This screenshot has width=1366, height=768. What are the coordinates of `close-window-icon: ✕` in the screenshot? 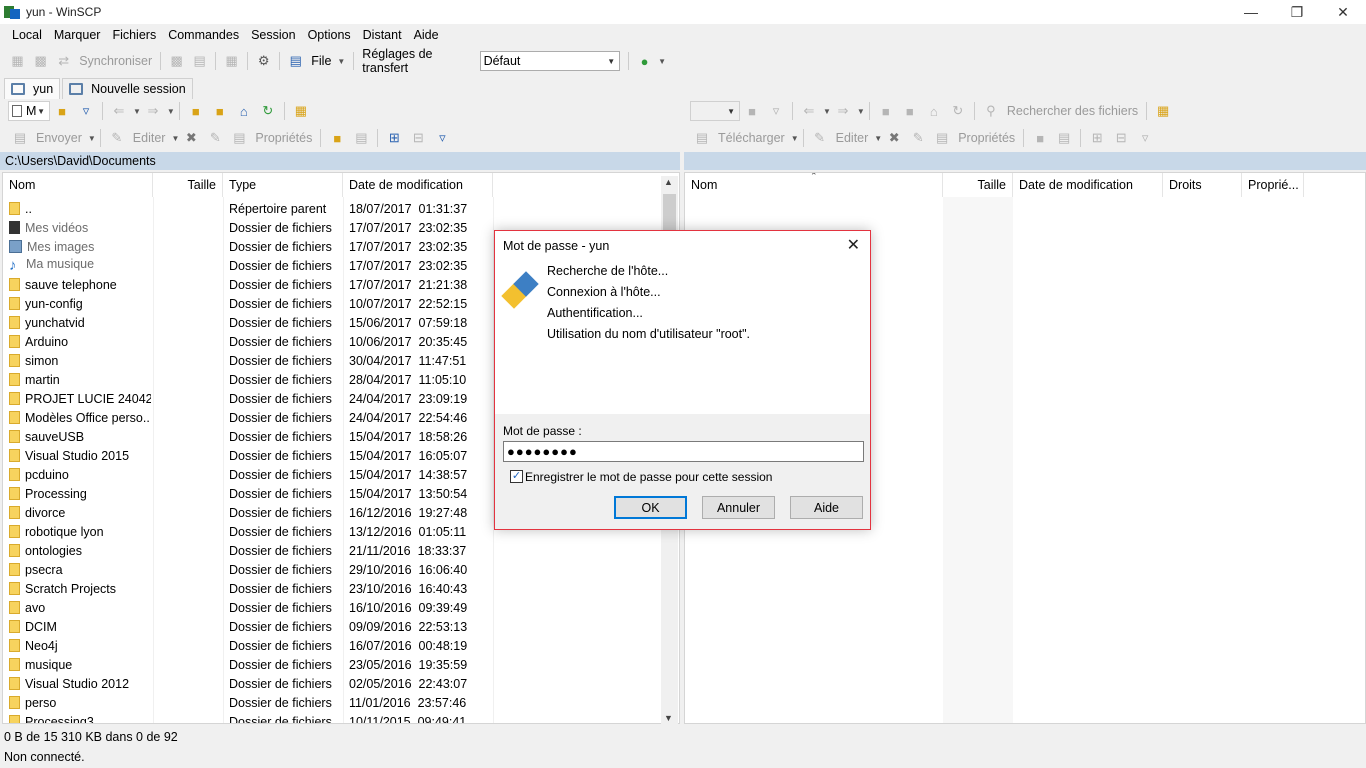 It's located at (1343, 12).